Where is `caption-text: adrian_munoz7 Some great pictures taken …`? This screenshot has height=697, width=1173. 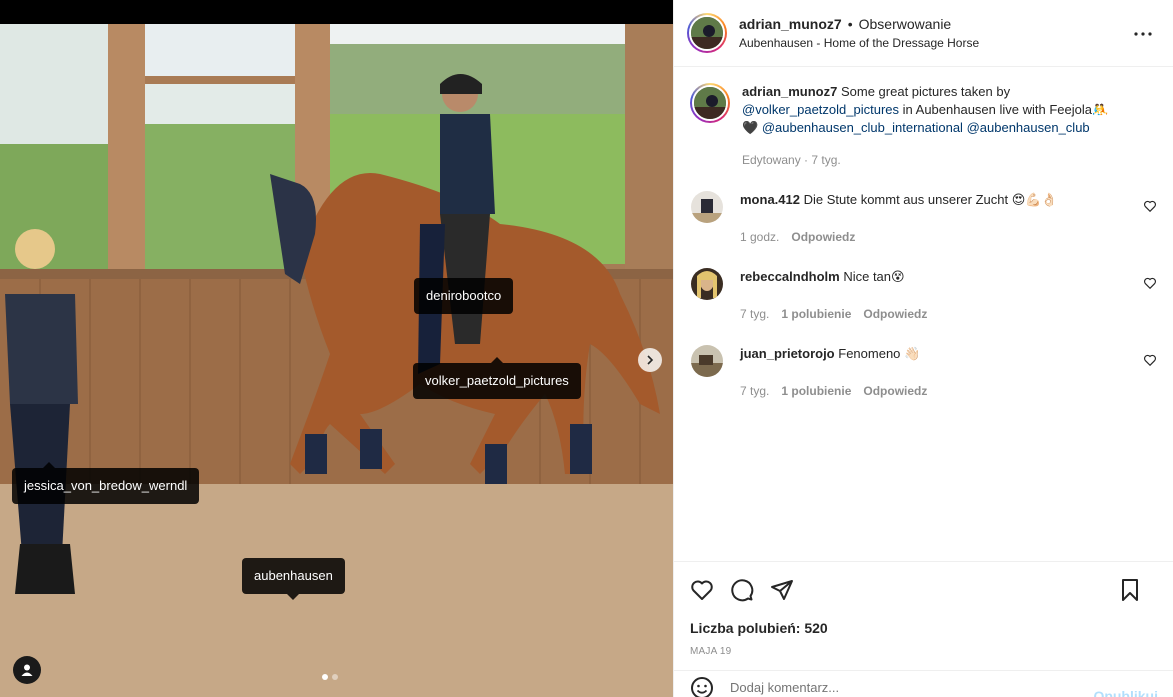
caption-text: adrian_munoz7 Some great pictures taken … is located at coordinates (932, 110).